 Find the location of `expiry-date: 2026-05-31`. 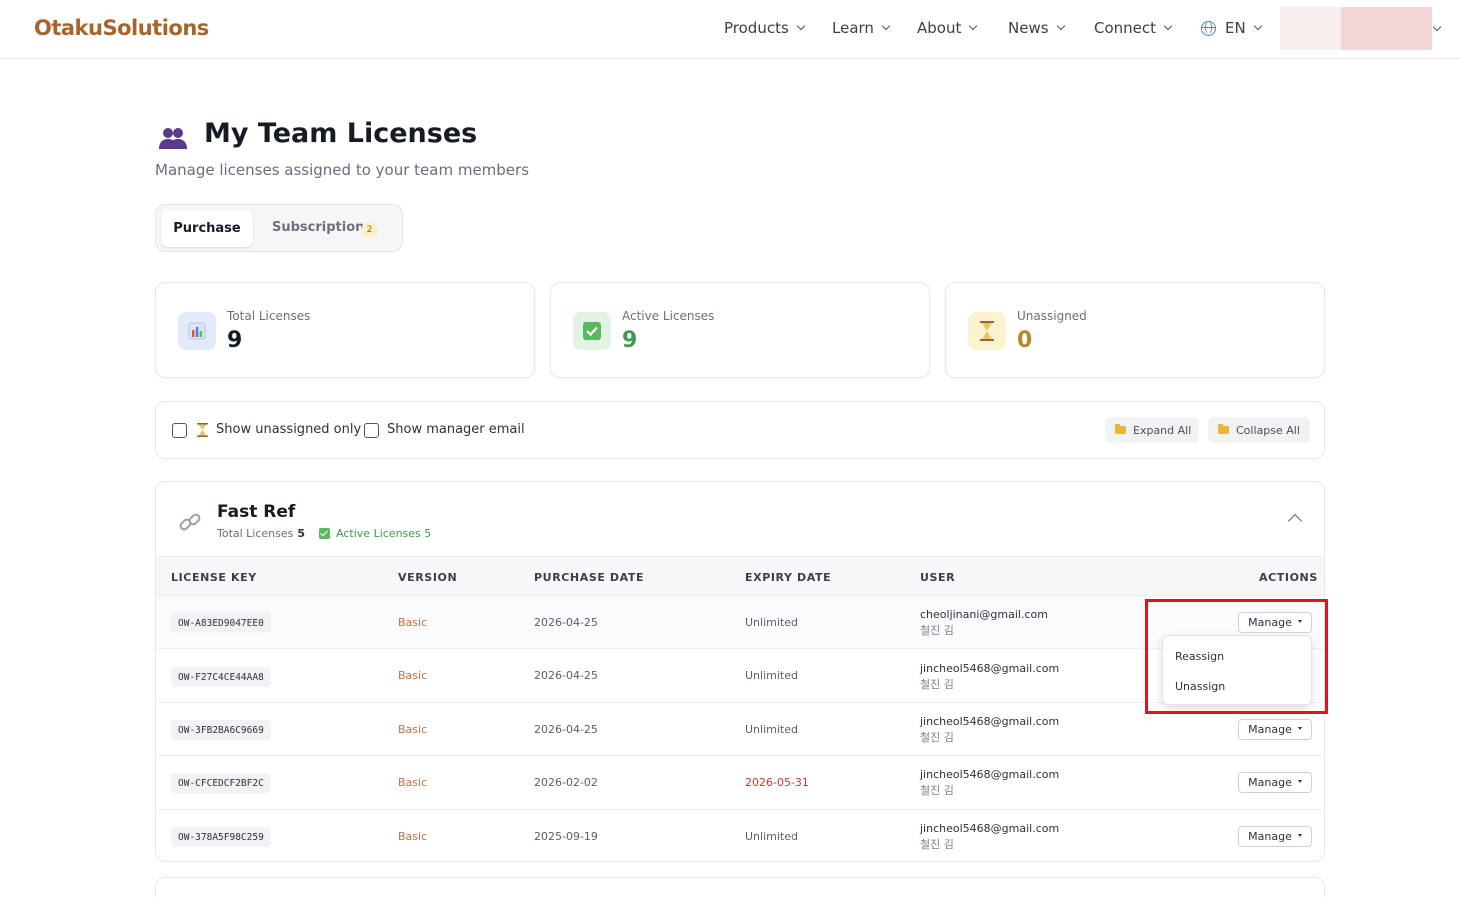

expiry-date: 2026-05-31 is located at coordinates (777, 782).